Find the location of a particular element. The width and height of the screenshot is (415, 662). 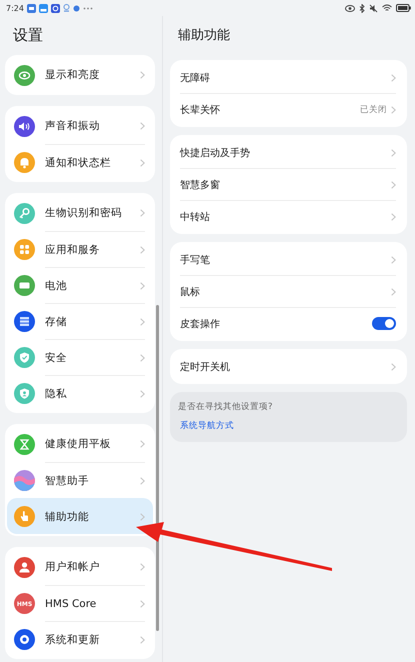

setting-label: 无障碍 is located at coordinates (195, 78).